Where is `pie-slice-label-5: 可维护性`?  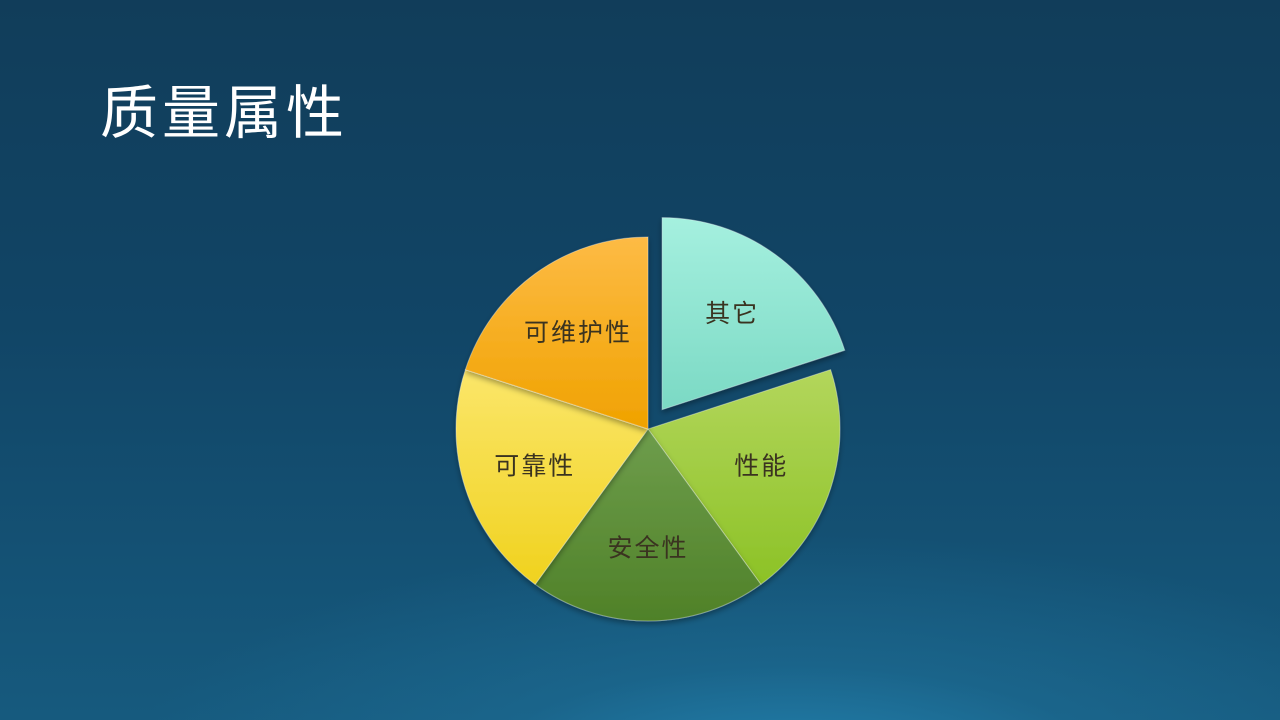 pie-slice-label-5: 可维护性 is located at coordinates (578, 332).